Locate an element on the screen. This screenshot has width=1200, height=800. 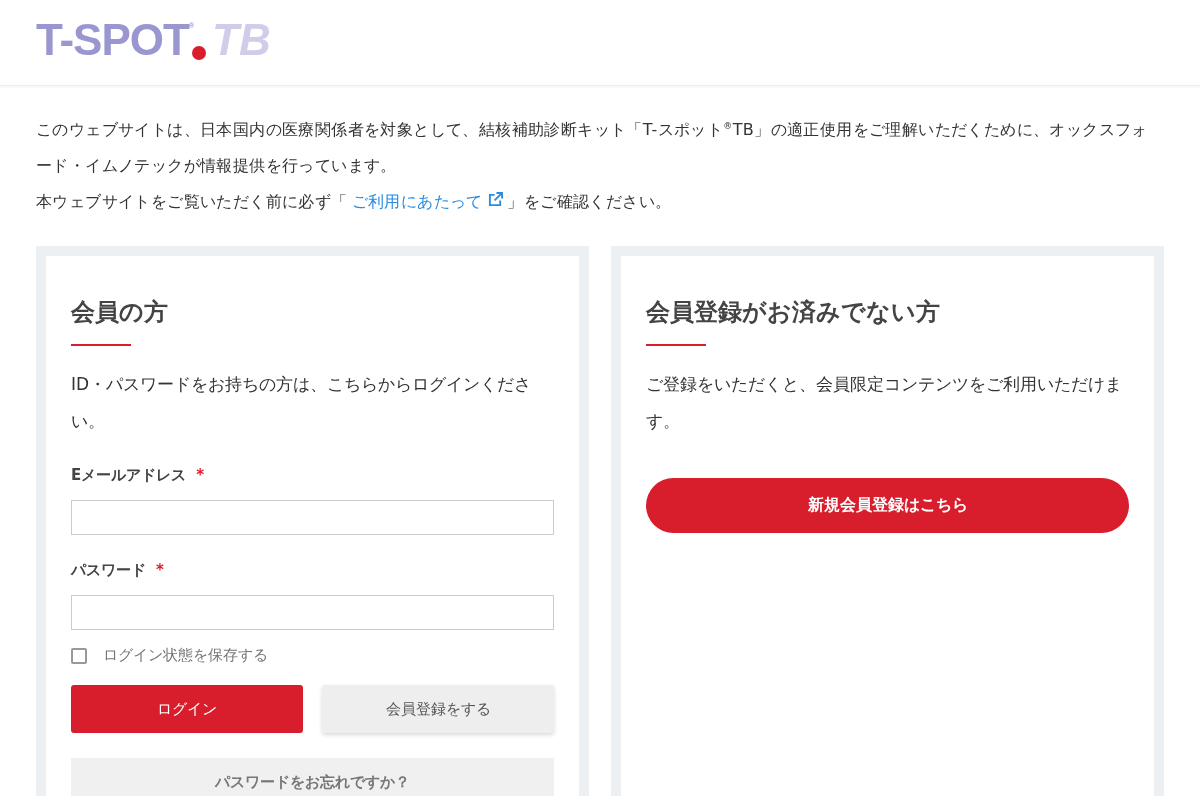
card-description: ID・パスワードをお持ちの方は、こちらからログインください。 is located at coordinates (302, 403).